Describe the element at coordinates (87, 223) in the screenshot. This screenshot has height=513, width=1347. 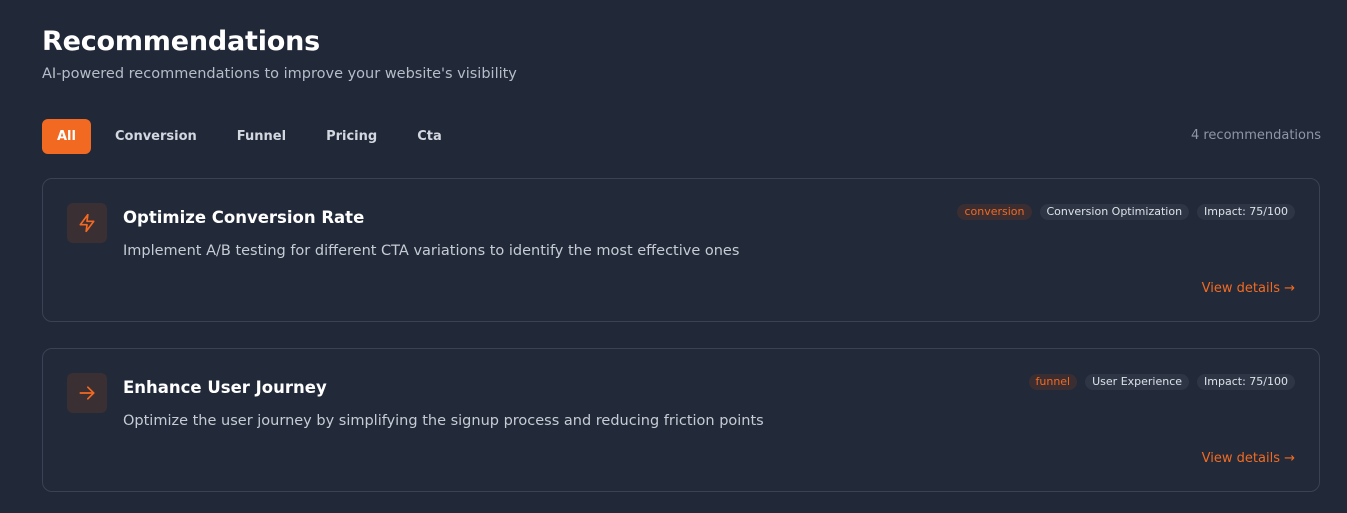
I see `lightning-icon` at that location.